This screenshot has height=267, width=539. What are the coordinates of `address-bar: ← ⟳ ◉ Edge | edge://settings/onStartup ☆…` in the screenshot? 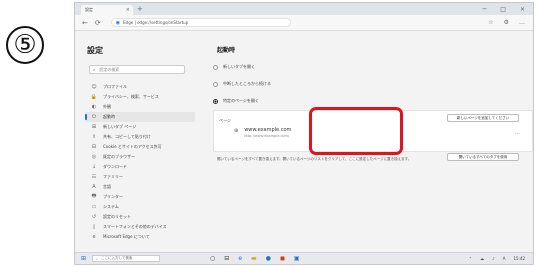 It's located at (304, 23).